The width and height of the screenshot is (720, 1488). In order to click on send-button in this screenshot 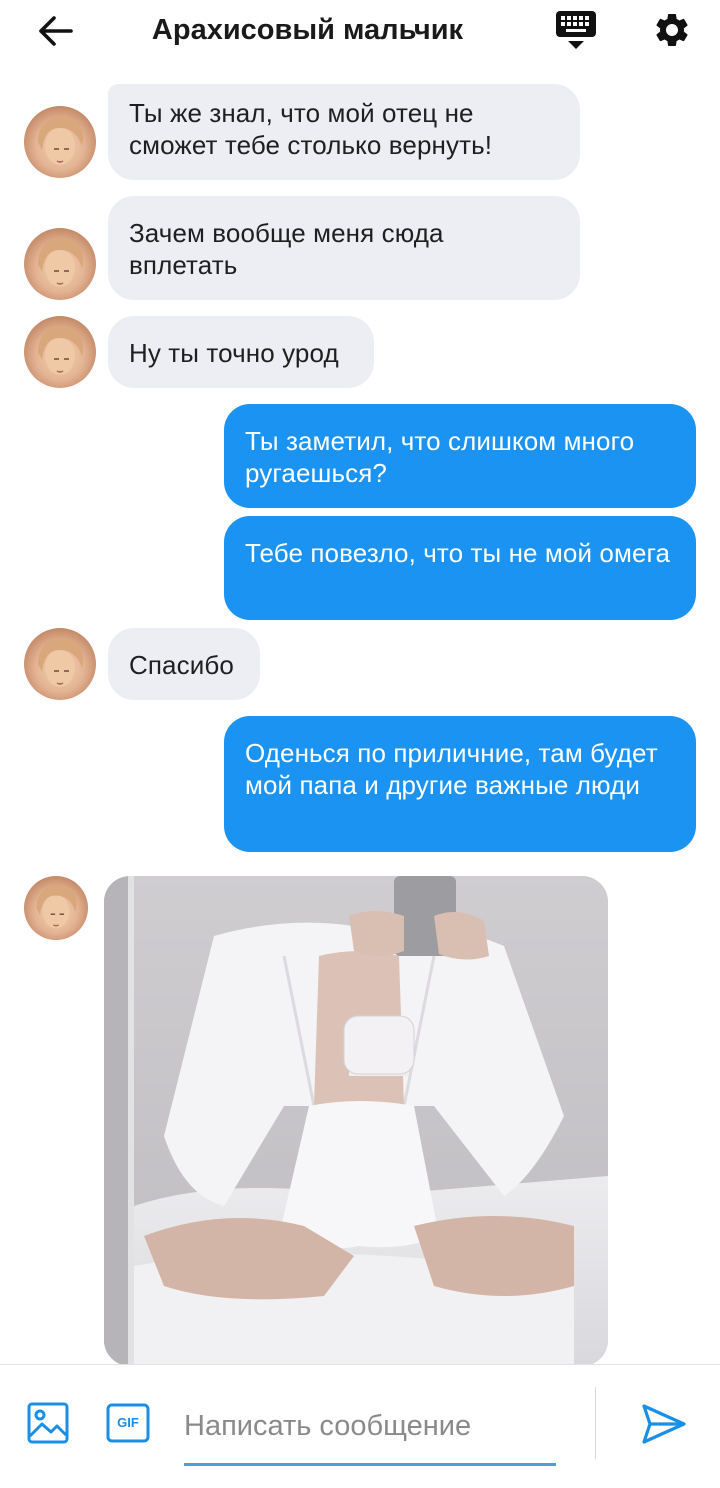, I will do `click(664, 1424)`.